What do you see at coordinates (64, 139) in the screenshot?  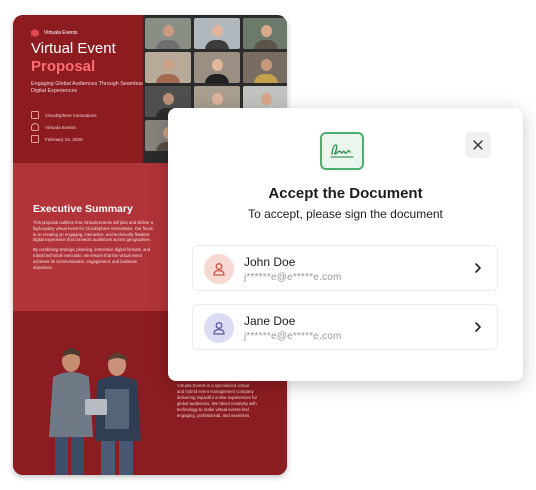 I see `meta-date-text: February 15, 2030` at bounding box center [64, 139].